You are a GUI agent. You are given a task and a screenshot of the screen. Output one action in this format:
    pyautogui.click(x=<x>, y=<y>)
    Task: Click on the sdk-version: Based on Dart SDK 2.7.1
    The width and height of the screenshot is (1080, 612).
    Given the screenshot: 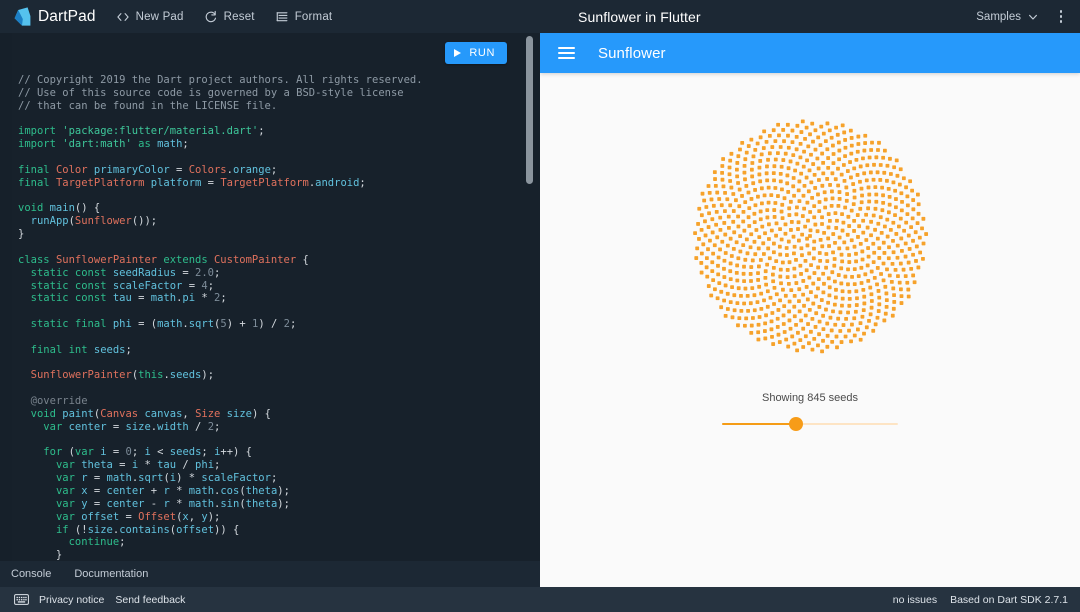 What is the action you would take?
    pyautogui.click(x=1009, y=599)
    